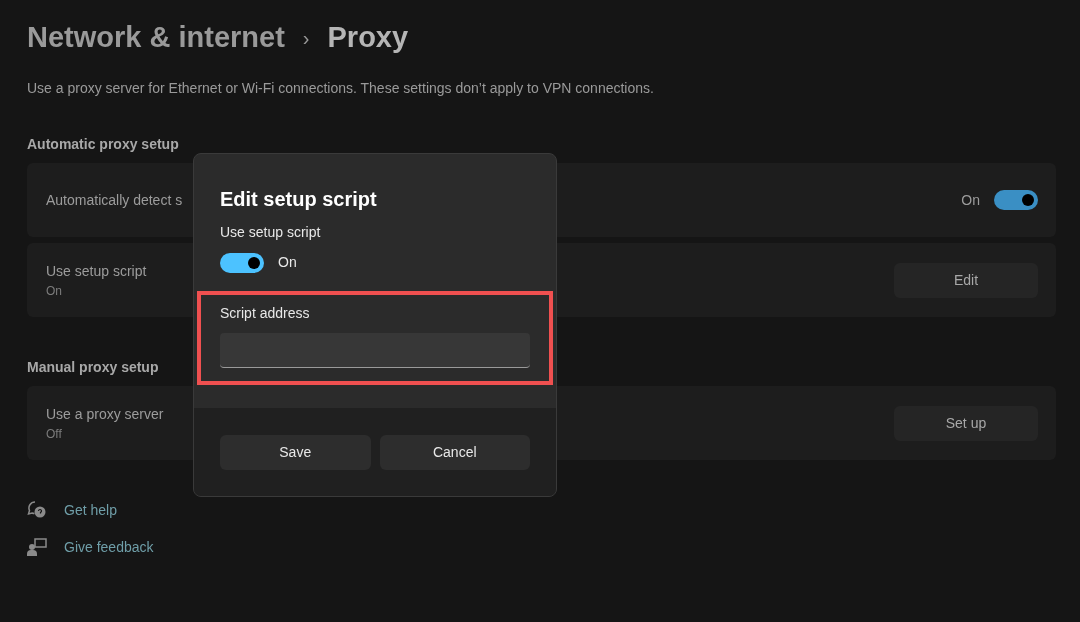  Describe the element at coordinates (37, 547) in the screenshot. I see `feedback-icon` at that location.